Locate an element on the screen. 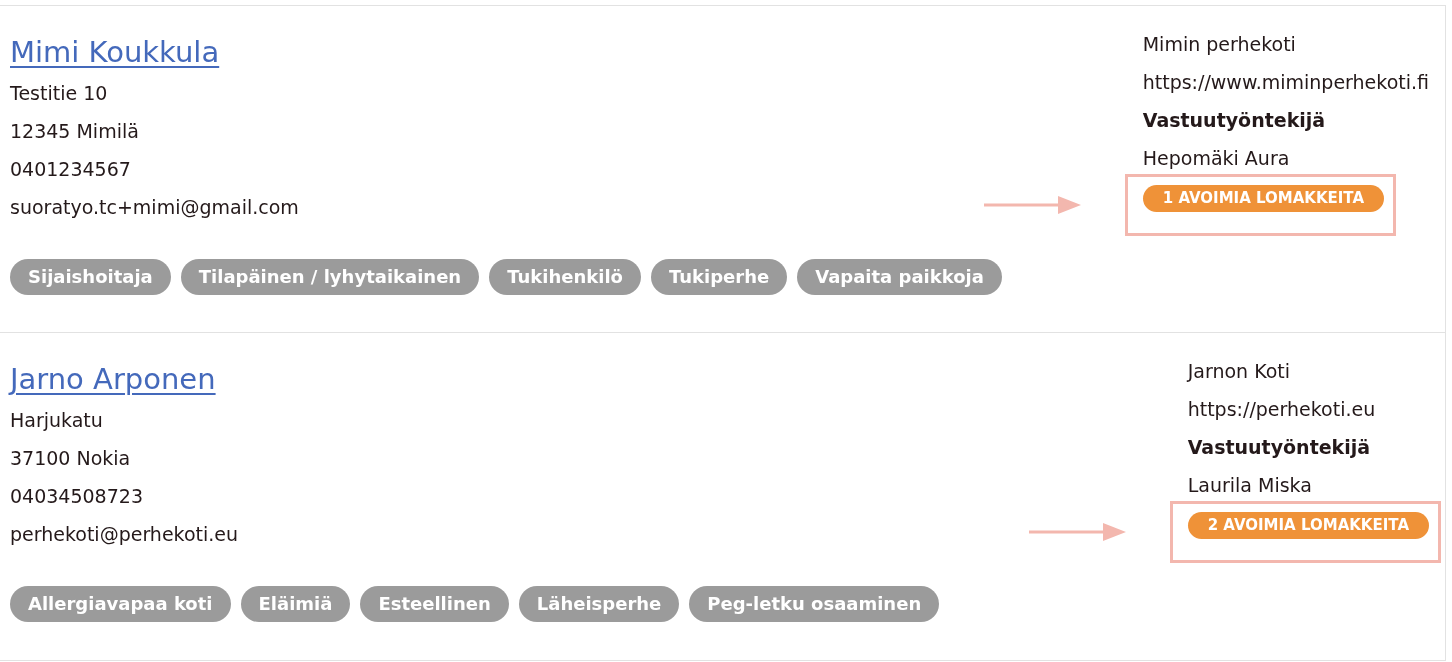 The image size is (1452, 662). tag: Allergiavapaa koti is located at coordinates (120, 604).